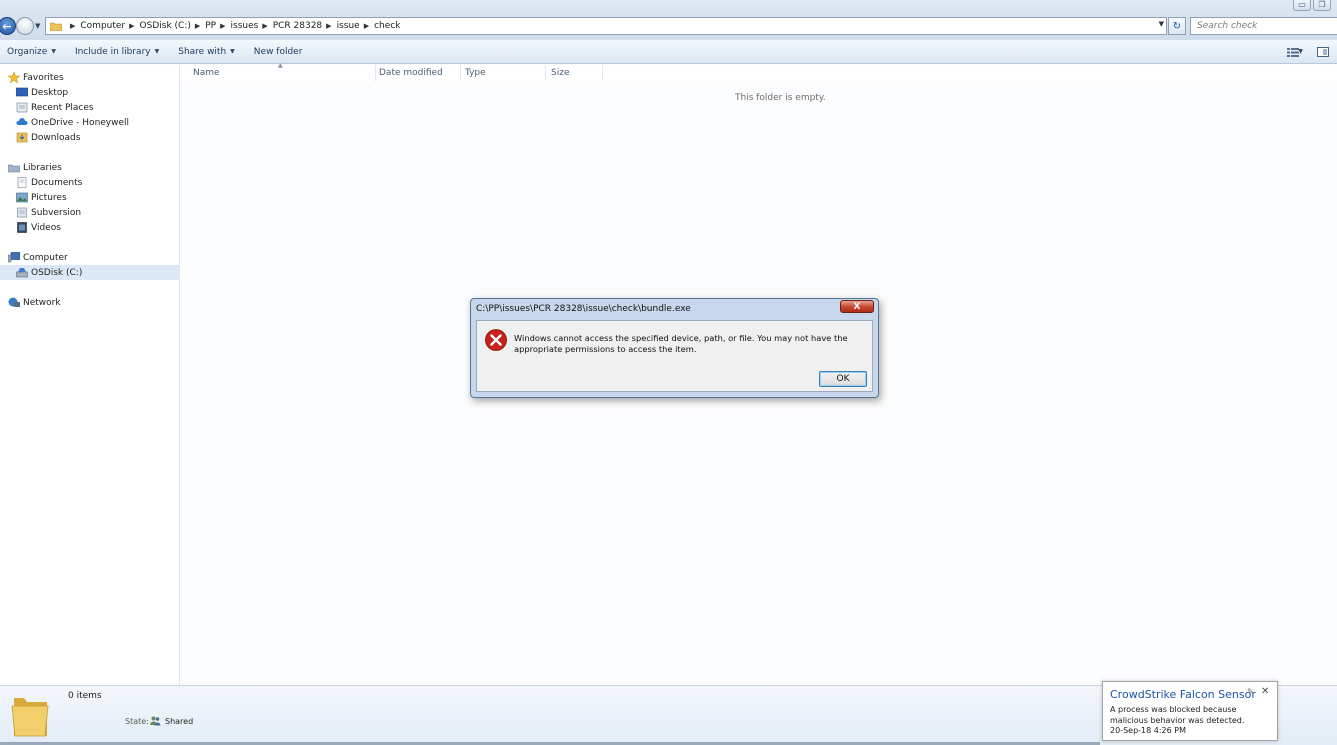 The height and width of the screenshot is (745, 1337). I want to click on breadcrumb-issues: issues, so click(245, 26).